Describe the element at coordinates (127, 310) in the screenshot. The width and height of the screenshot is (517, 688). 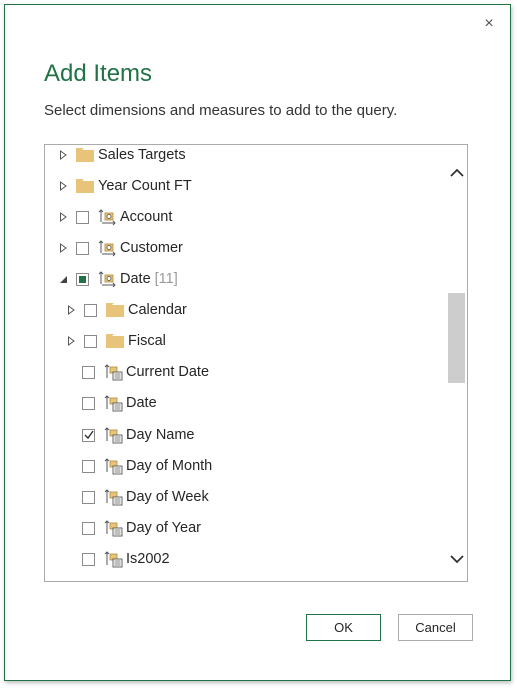
I see `tree-item: Calendar` at that location.